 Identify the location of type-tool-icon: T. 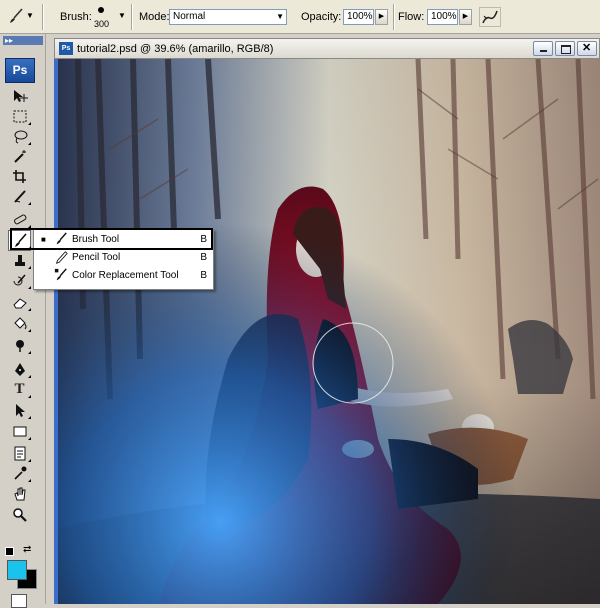
(20, 389).